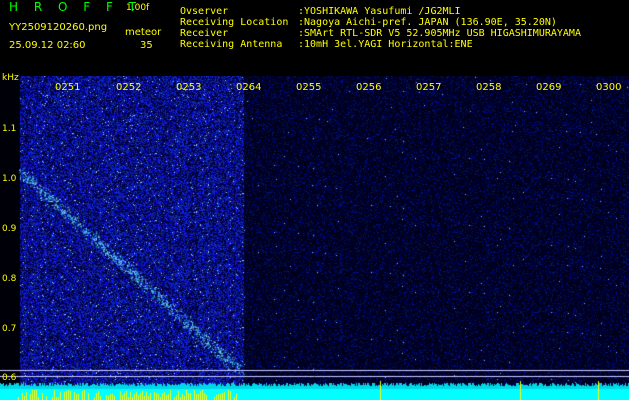 This screenshot has width=629, height=400. Describe the element at coordinates (143, 32) in the screenshot. I see `observation-type: meteor` at that location.